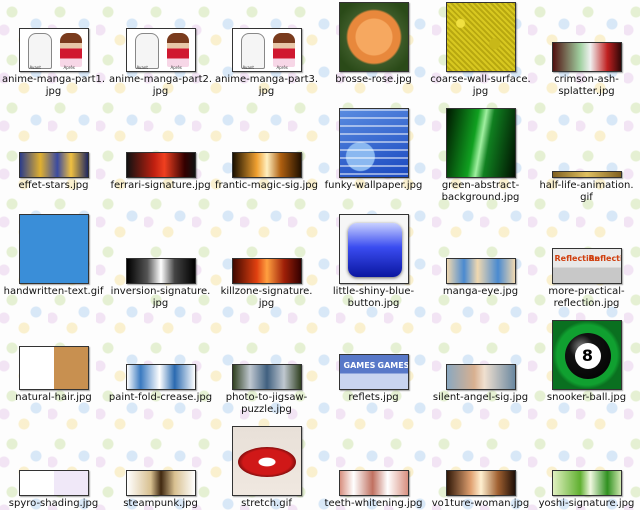  What do you see at coordinates (373, 298) in the screenshot?
I see `file-name-label: little-shiny-blue- button.jpg` at bounding box center [373, 298].